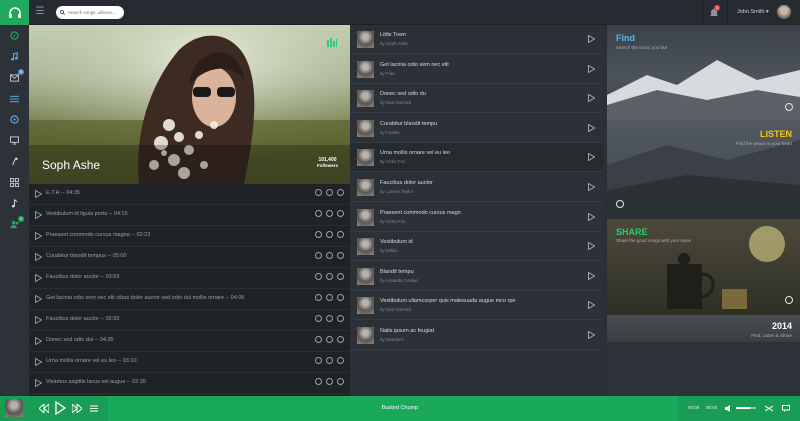  What do you see at coordinates (189, 341) in the screenshot?
I see `table-row: Donec sed odio dui -- 04:35` at bounding box center [189, 341].